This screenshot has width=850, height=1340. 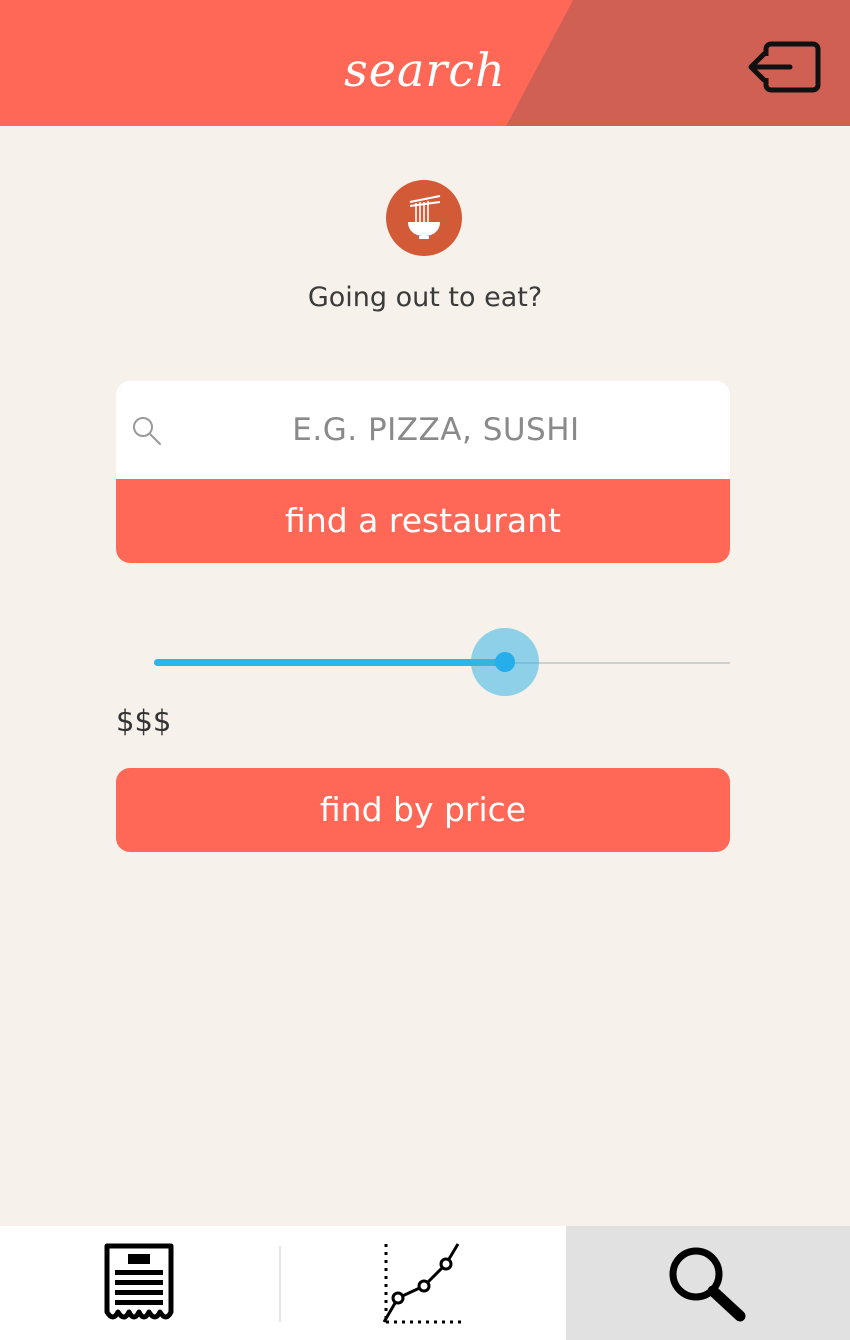 I want to click on logout-icon, so click(x=784, y=67).